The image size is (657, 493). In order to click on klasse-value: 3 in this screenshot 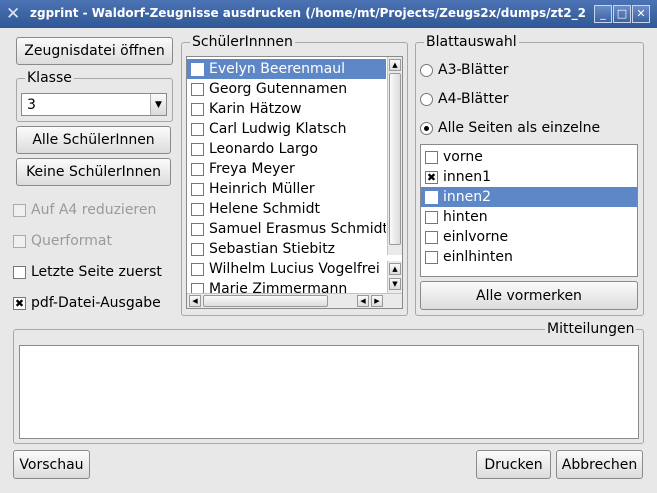, I will do `click(31, 105)`.